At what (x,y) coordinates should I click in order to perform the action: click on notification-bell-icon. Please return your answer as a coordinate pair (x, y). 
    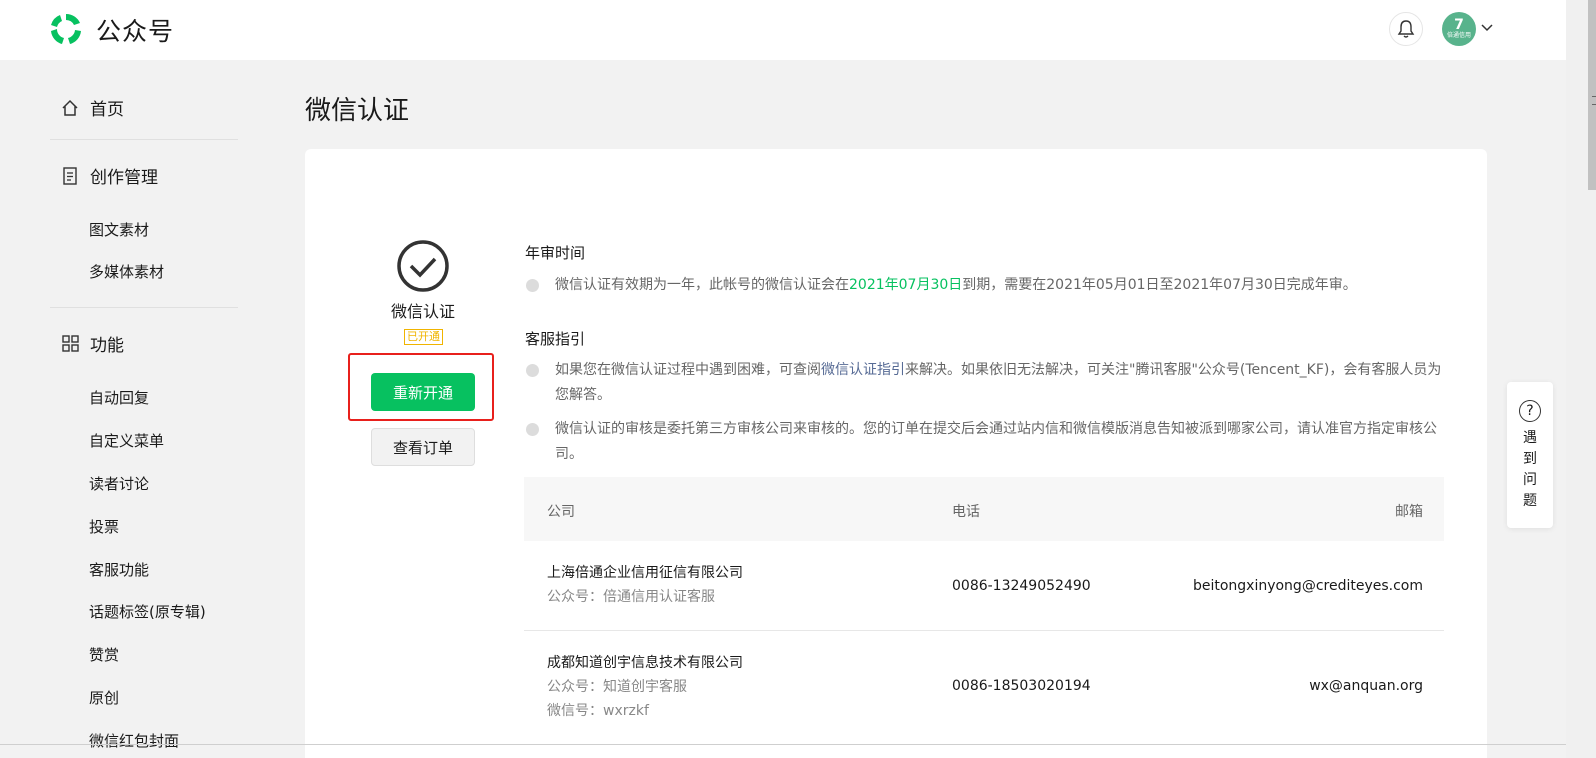
    Looking at the image, I should click on (1406, 29).